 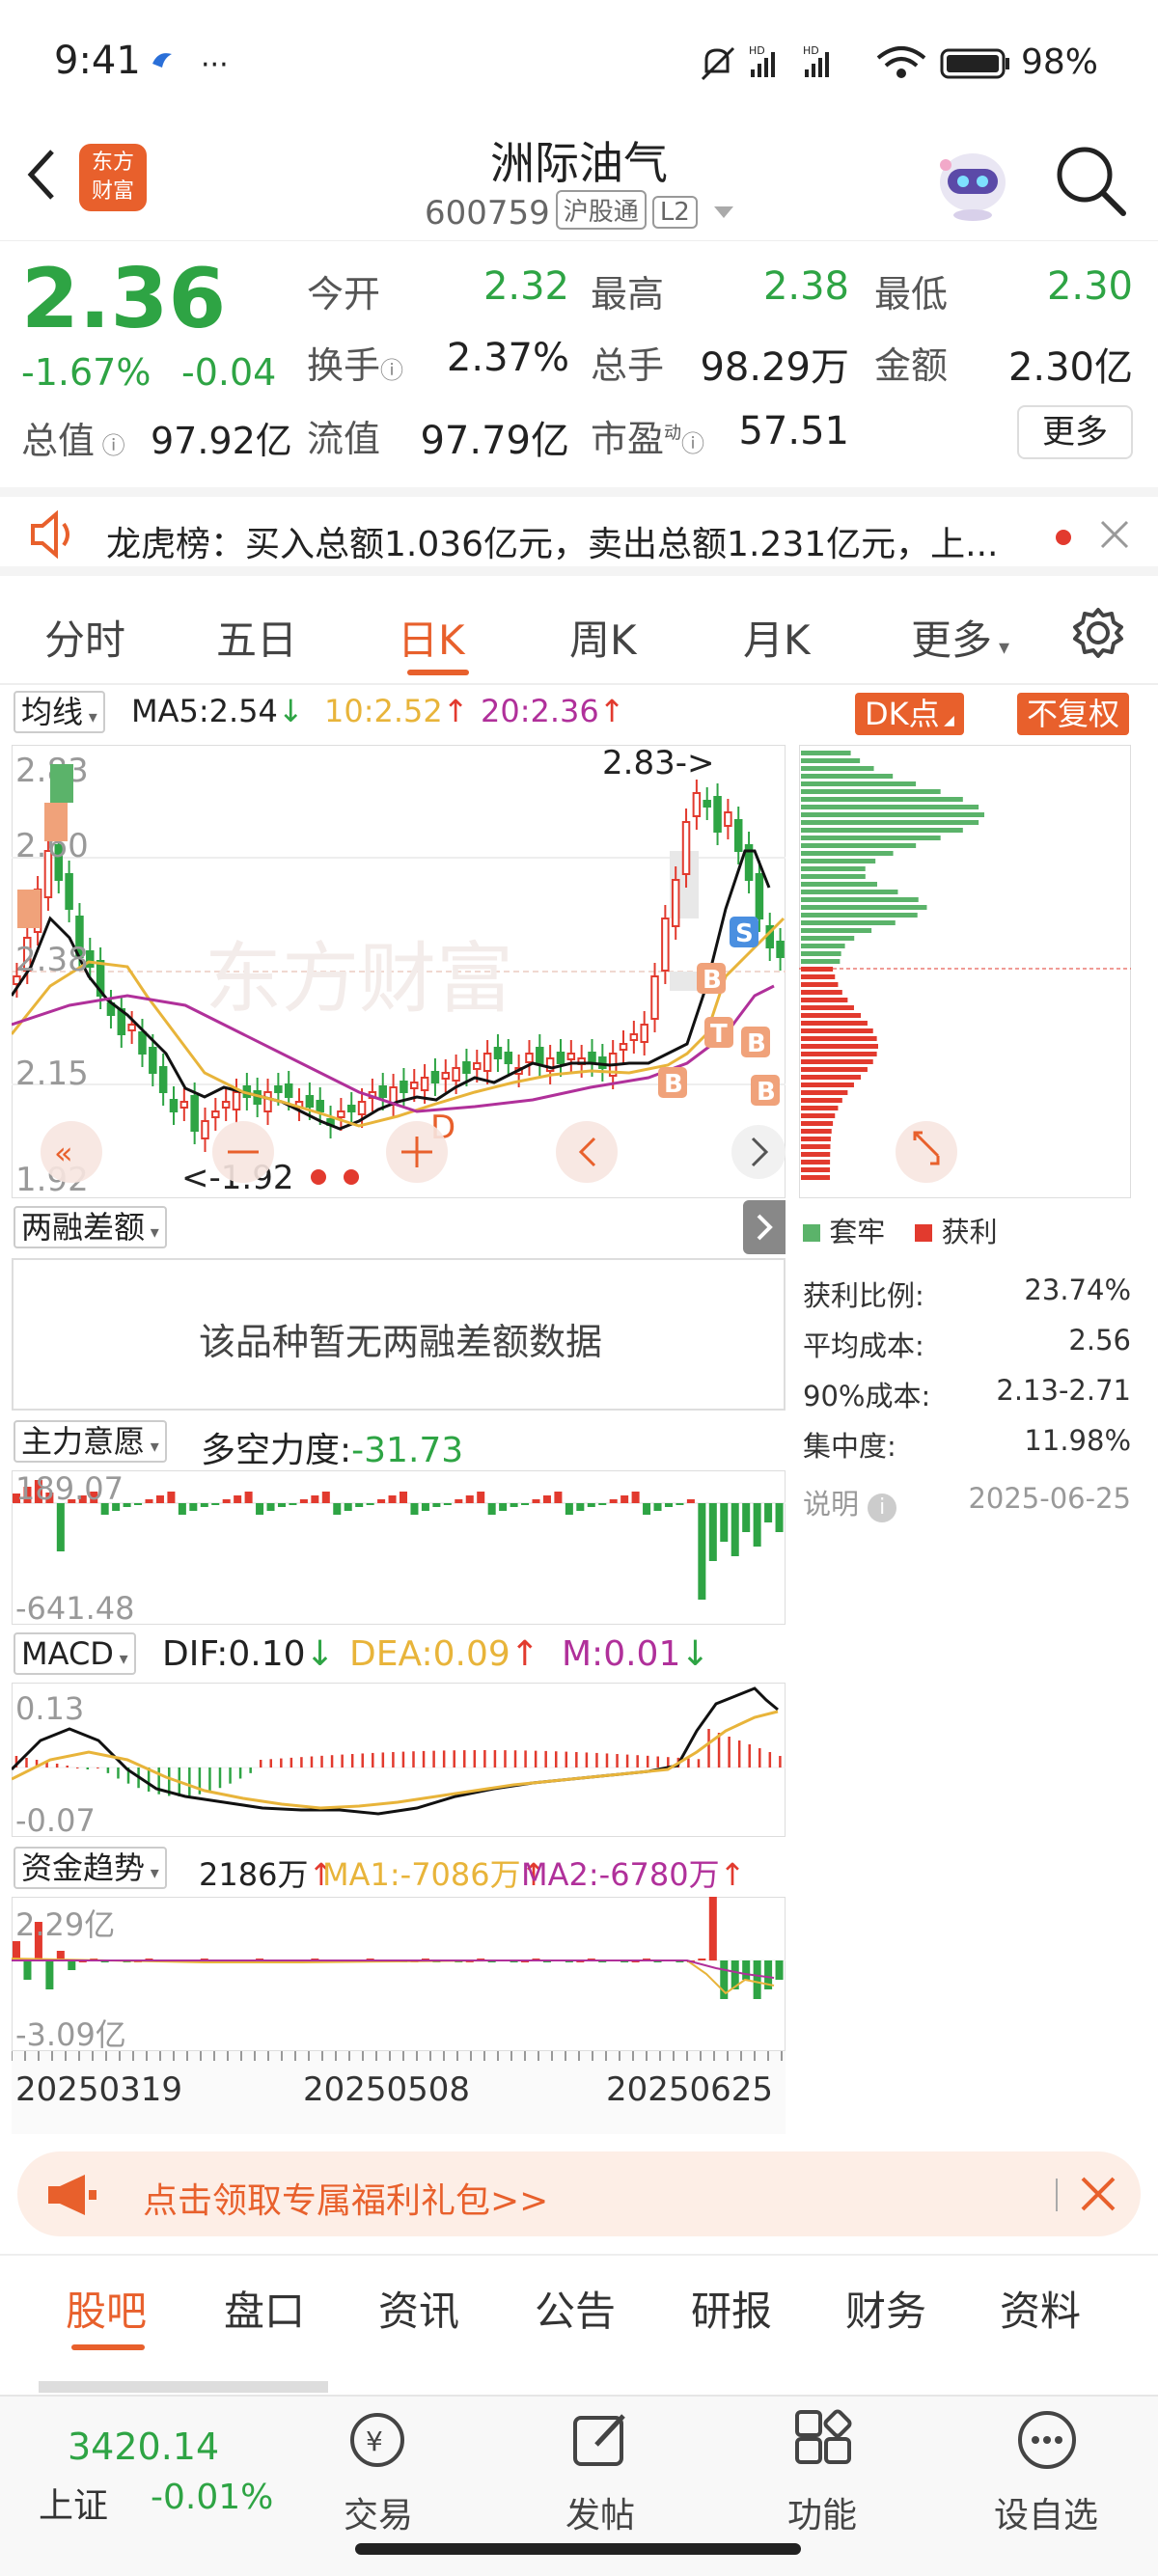 What do you see at coordinates (967, 1343) in the screenshot?
I see `chip-row-1: 平均成本: 2.56` at bounding box center [967, 1343].